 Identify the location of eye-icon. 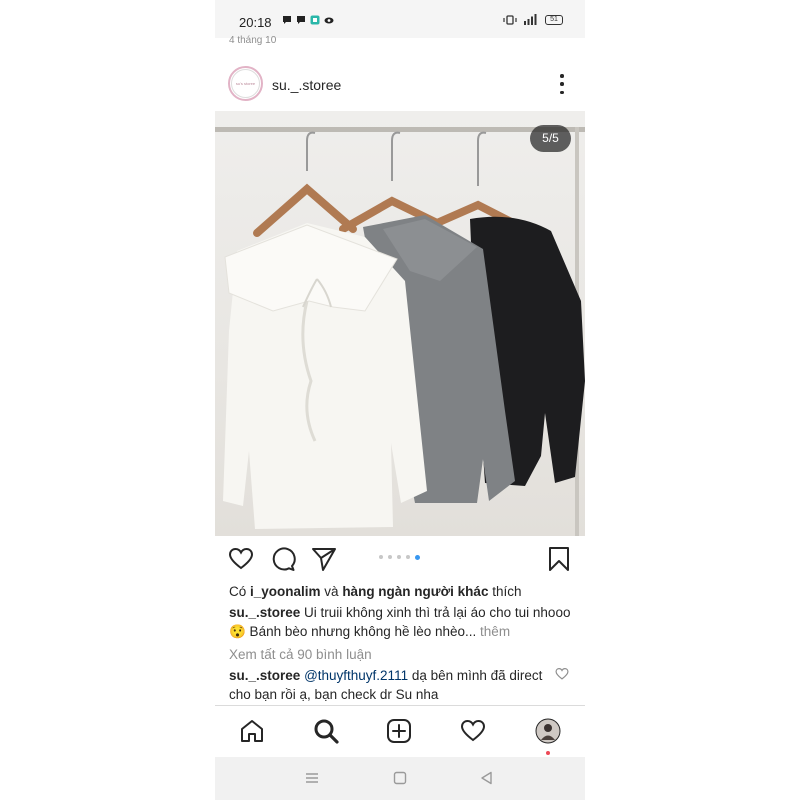
(329, 20).